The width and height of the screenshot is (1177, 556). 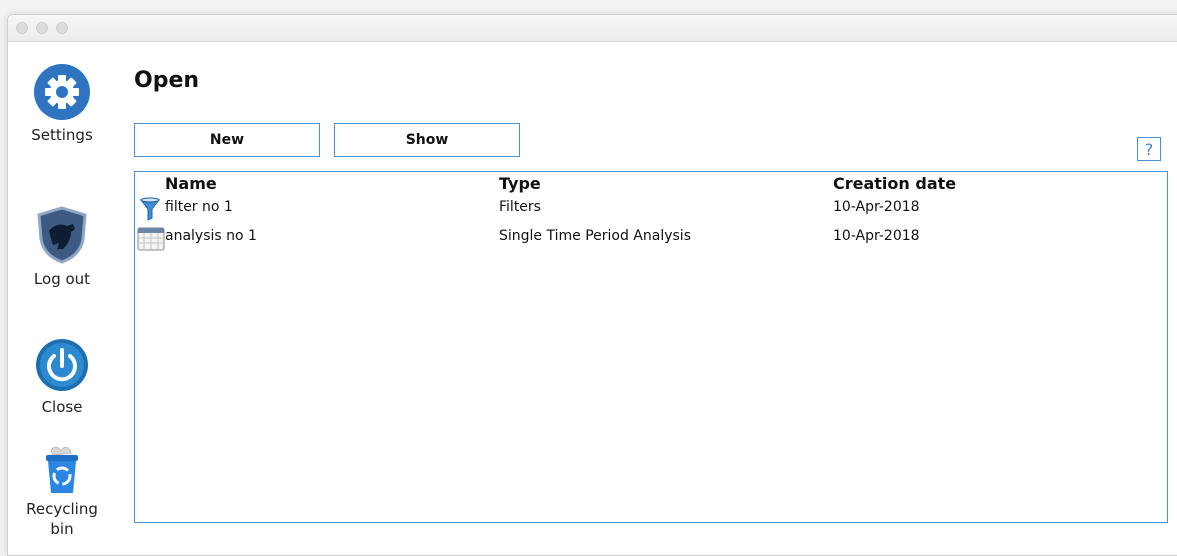 I want to click on page-title: Open, so click(x=167, y=80).